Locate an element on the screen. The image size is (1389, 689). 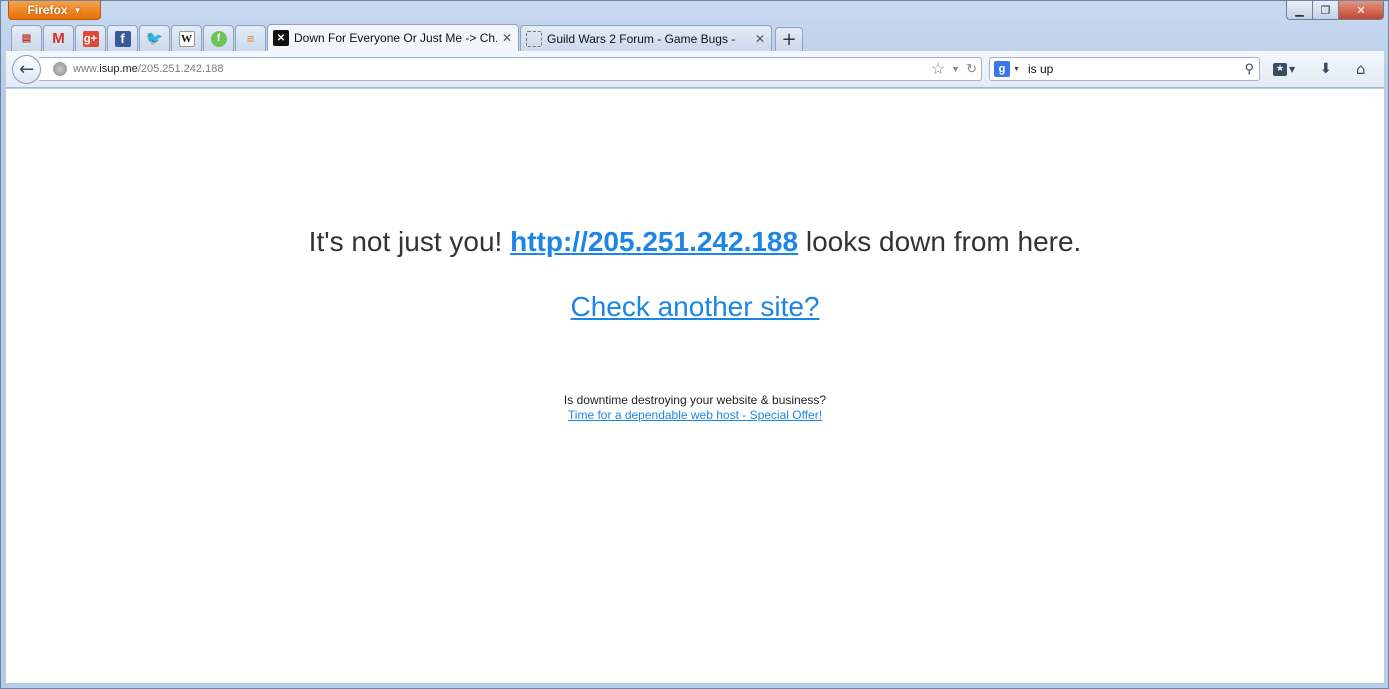
bookmarks-icon: ★ is located at coordinates (1280, 69).